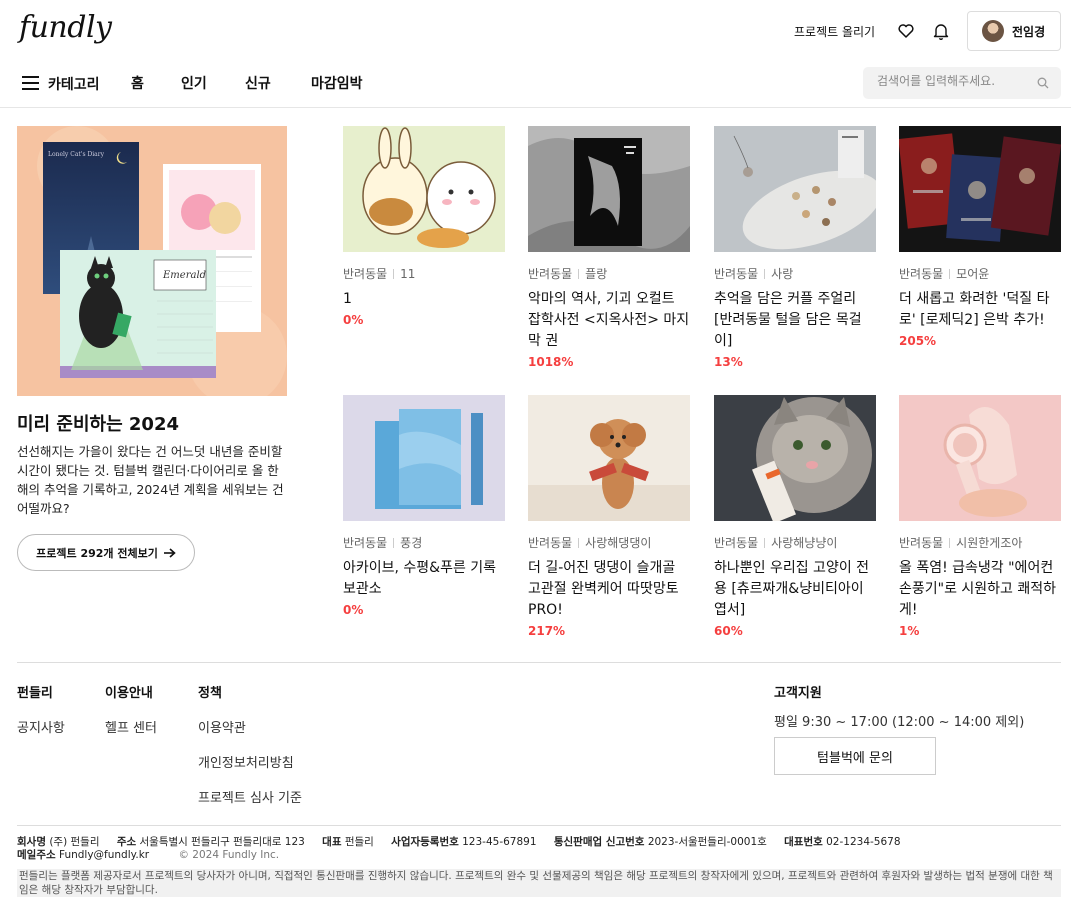 This screenshot has height=918, width=1071. I want to click on company-ceo: 펀들리, so click(359, 842).